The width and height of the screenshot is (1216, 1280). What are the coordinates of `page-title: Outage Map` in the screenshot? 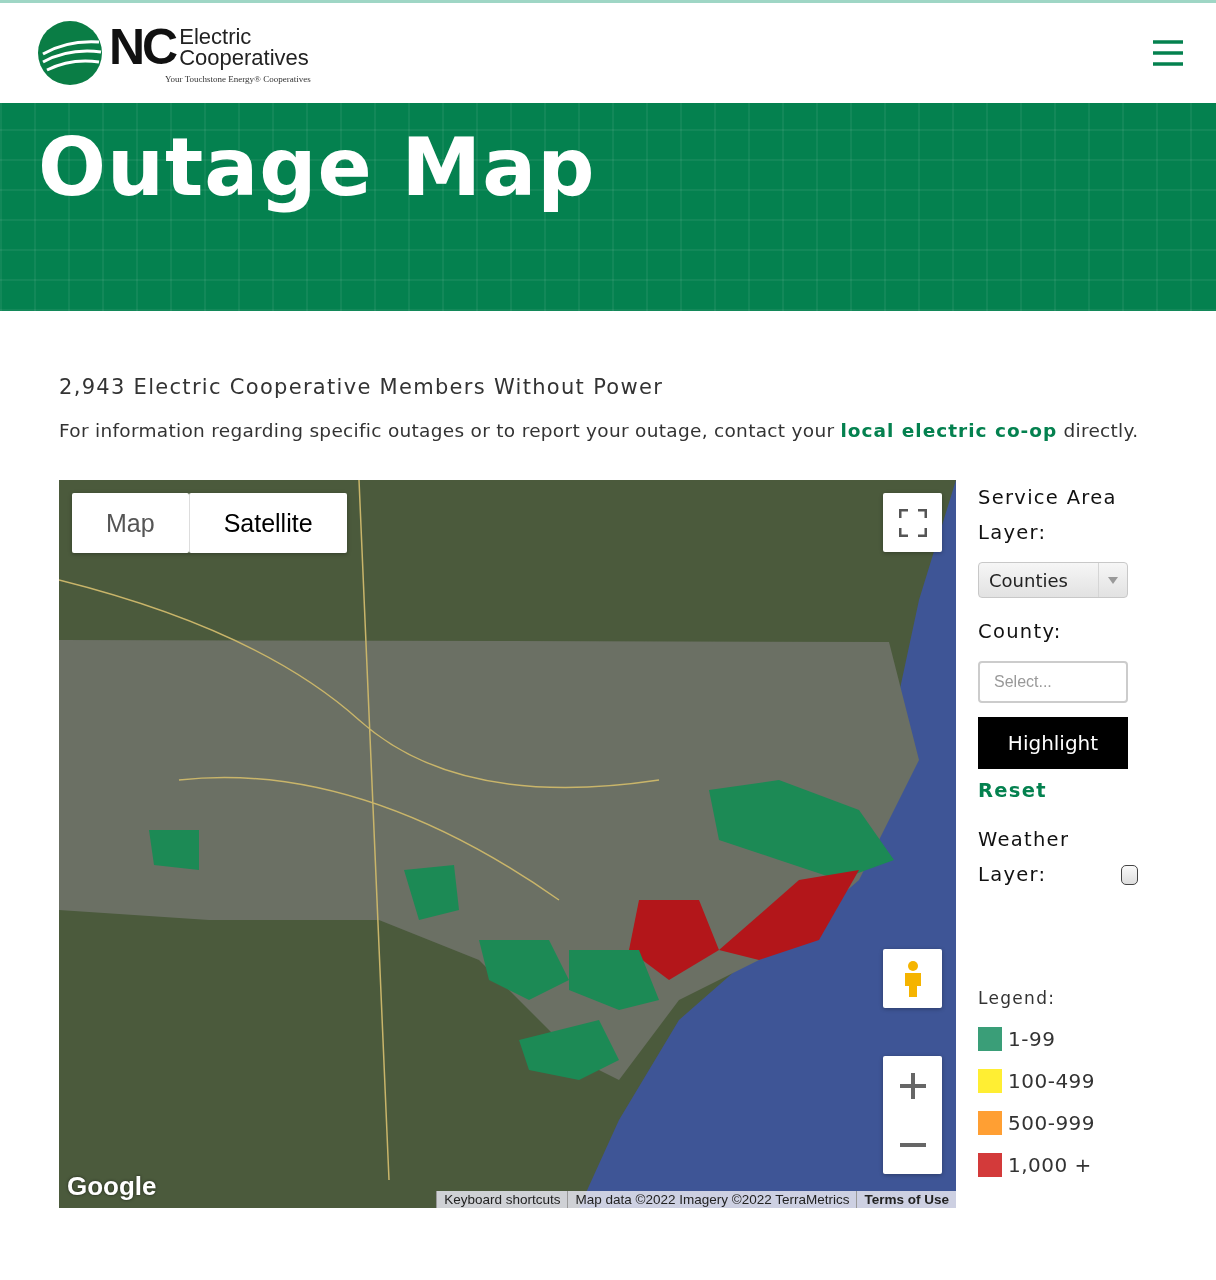 It's located at (317, 167).